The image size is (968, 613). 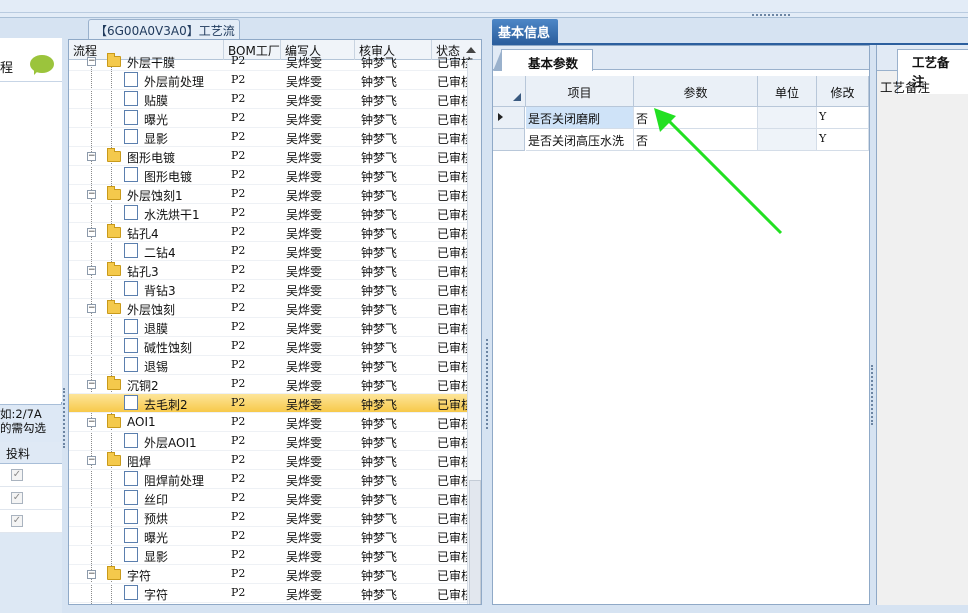 What do you see at coordinates (696, 91) in the screenshot?
I see `col-param: 参数` at bounding box center [696, 91].